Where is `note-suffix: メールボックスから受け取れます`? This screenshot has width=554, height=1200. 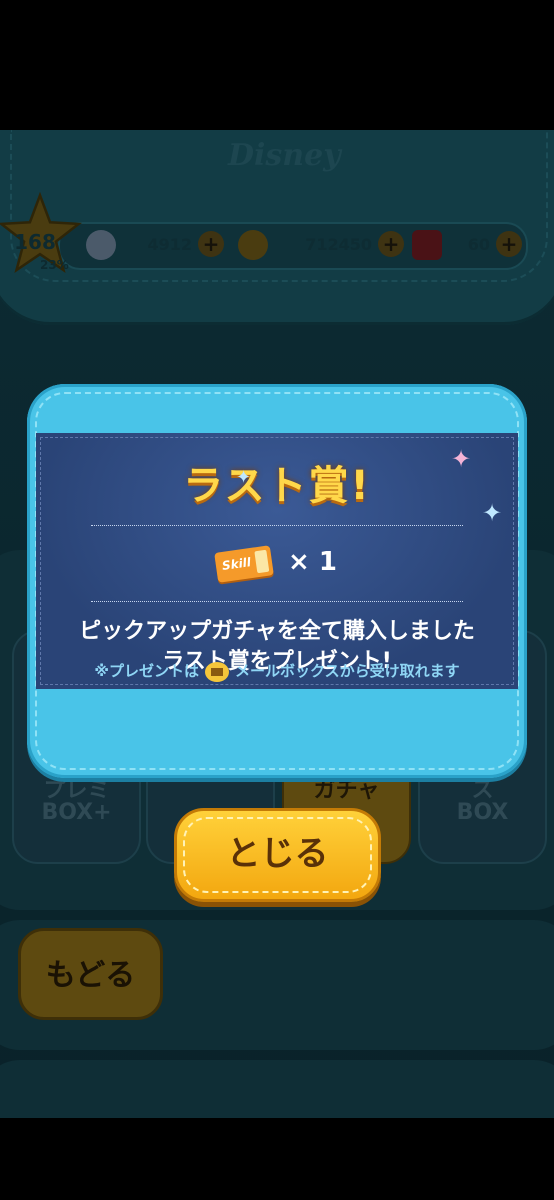
note-suffix: メールボックスから受け取れます is located at coordinates (347, 671).